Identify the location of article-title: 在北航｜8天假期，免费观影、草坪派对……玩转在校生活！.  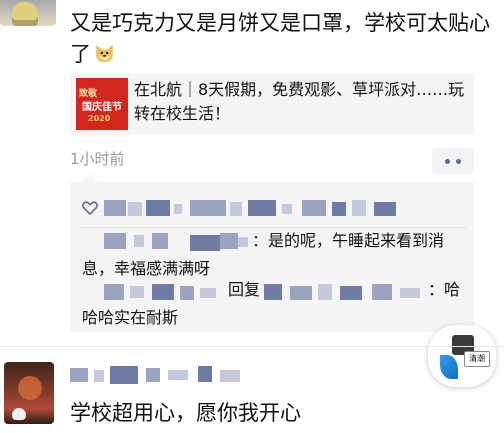
(299, 101).